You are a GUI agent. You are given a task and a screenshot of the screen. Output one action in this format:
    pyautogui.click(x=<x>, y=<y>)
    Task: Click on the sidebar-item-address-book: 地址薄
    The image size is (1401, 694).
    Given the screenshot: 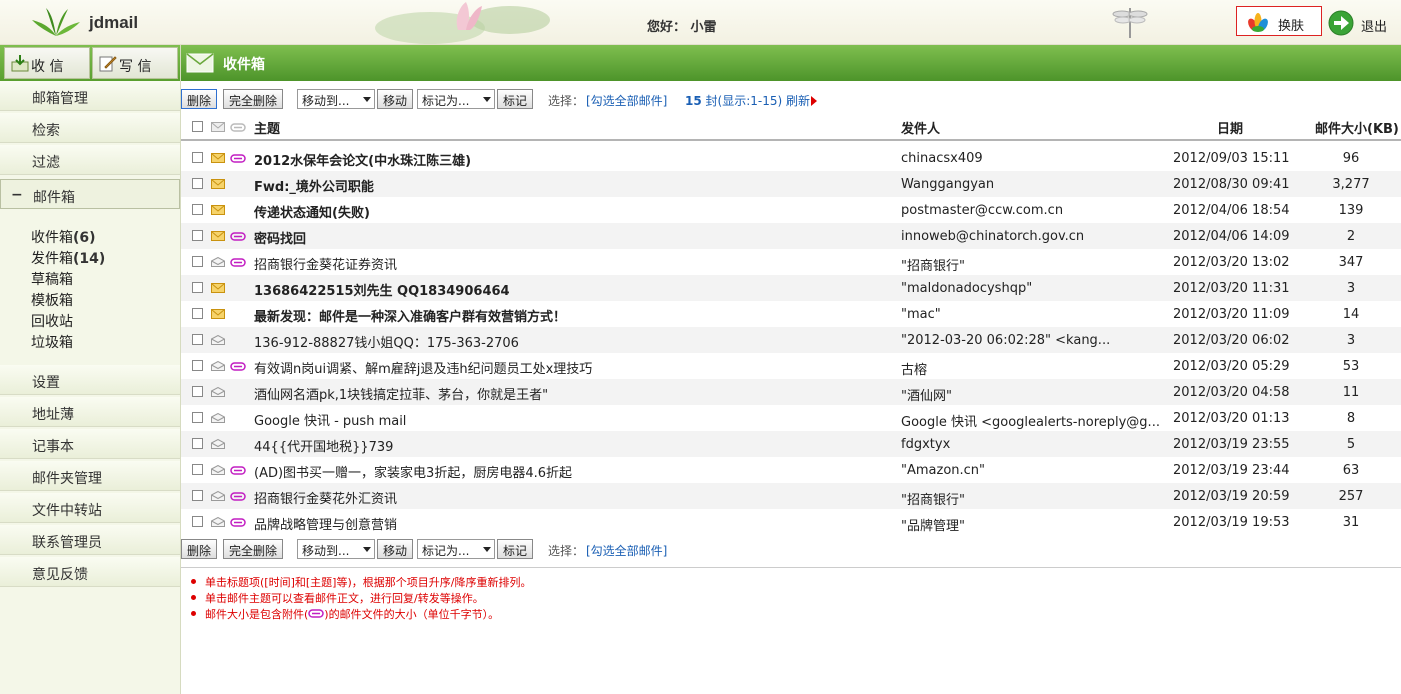 What is the action you would take?
    pyautogui.click(x=90, y=412)
    